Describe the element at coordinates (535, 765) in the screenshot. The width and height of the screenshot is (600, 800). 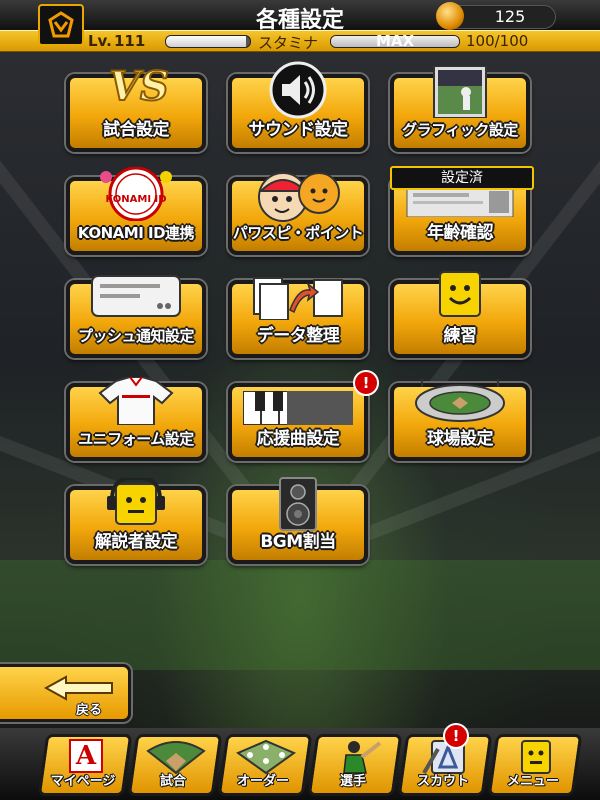
I see `nav-menu: メニュー` at that location.